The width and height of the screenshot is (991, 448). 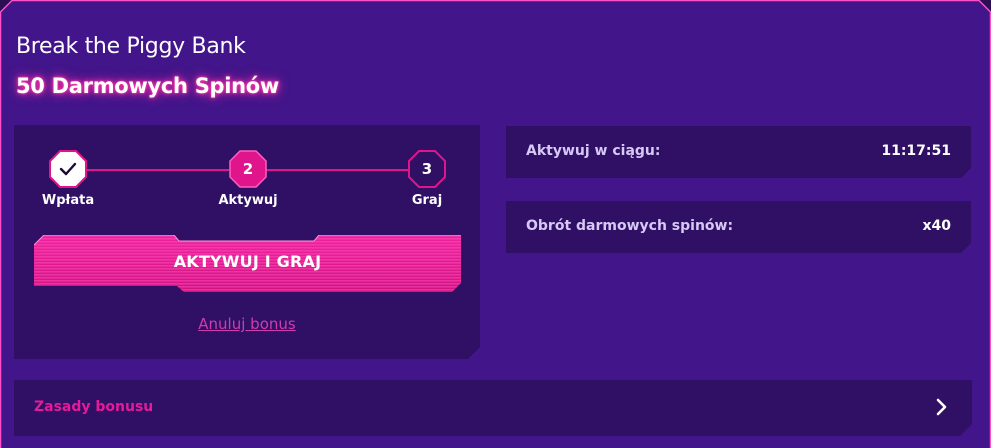 What do you see at coordinates (738, 227) in the screenshot?
I see `wagering-row: Obrót darmowych spinów: x40` at bounding box center [738, 227].